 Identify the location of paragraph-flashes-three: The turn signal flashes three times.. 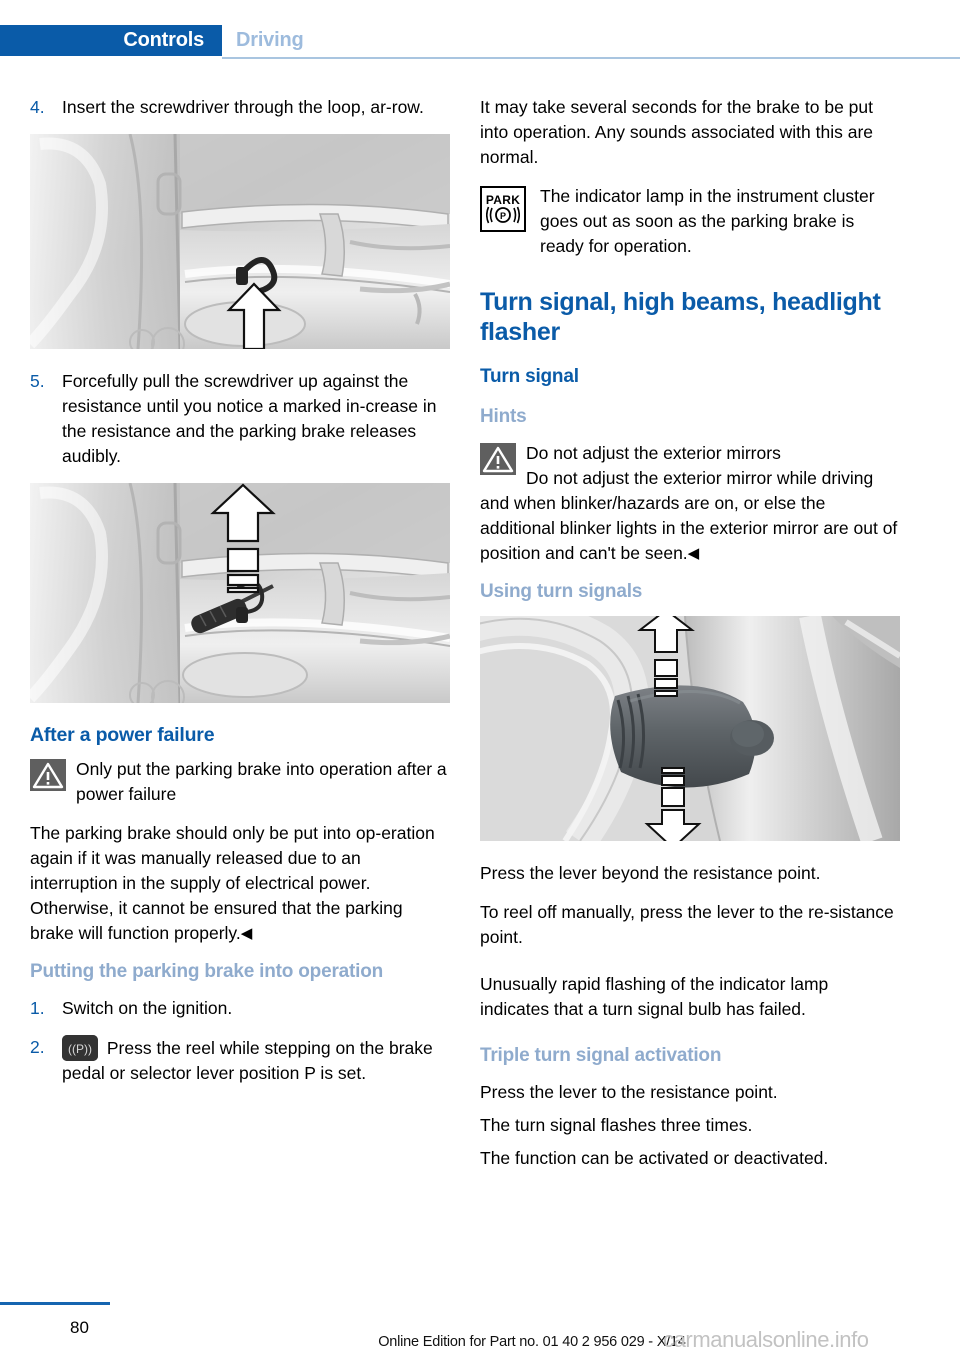
(616, 1125).